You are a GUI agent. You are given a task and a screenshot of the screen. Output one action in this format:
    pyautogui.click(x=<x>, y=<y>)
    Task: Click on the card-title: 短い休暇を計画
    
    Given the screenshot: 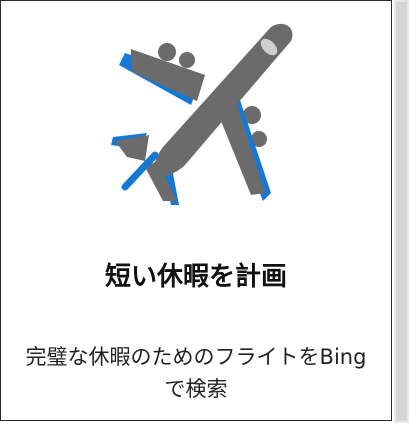 What is the action you would take?
    pyautogui.click(x=195, y=277)
    